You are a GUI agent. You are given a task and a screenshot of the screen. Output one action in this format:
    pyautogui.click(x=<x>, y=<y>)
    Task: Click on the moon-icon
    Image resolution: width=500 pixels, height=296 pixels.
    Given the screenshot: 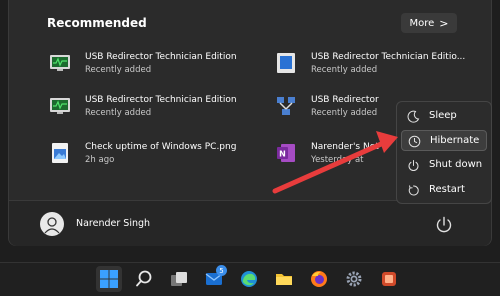 What is the action you would take?
    pyautogui.click(x=413, y=116)
    